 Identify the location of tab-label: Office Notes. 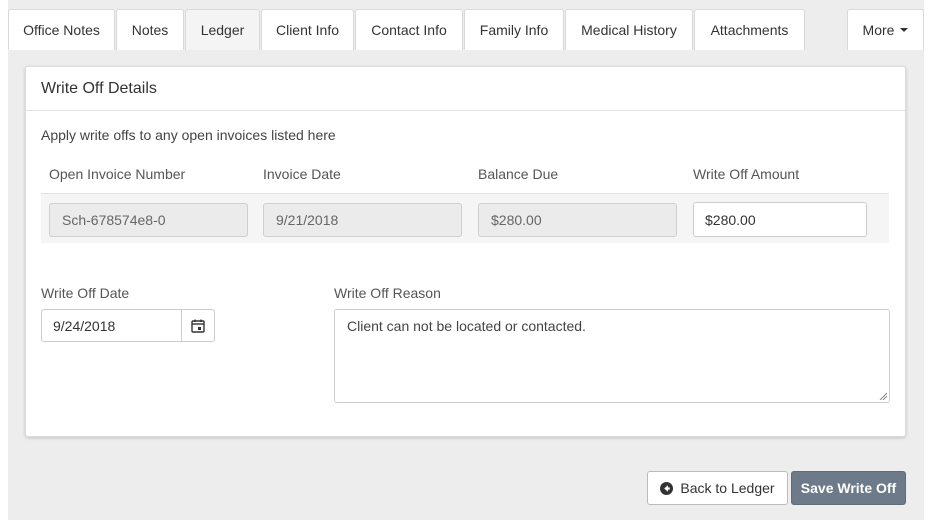
(61, 30).